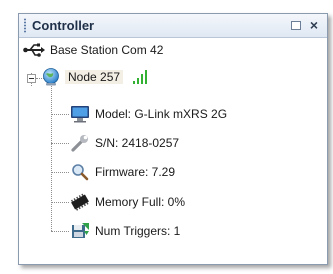 The image size is (333, 274). I want to click on wrench-icon, so click(79, 143).